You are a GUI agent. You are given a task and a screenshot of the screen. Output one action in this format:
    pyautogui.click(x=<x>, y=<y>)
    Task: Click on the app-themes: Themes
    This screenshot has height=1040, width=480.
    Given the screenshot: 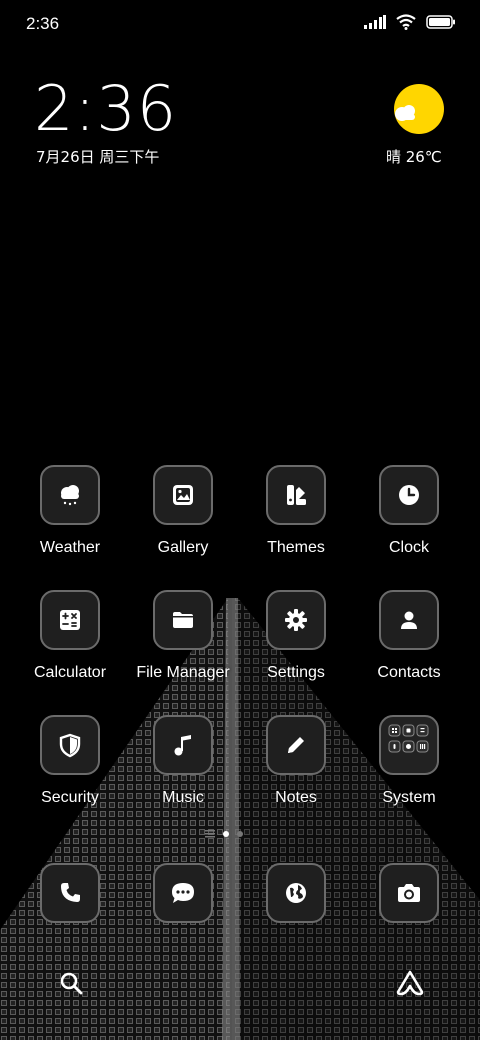 What is the action you would take?
    pyautogui.click(x=296, y=515)
    